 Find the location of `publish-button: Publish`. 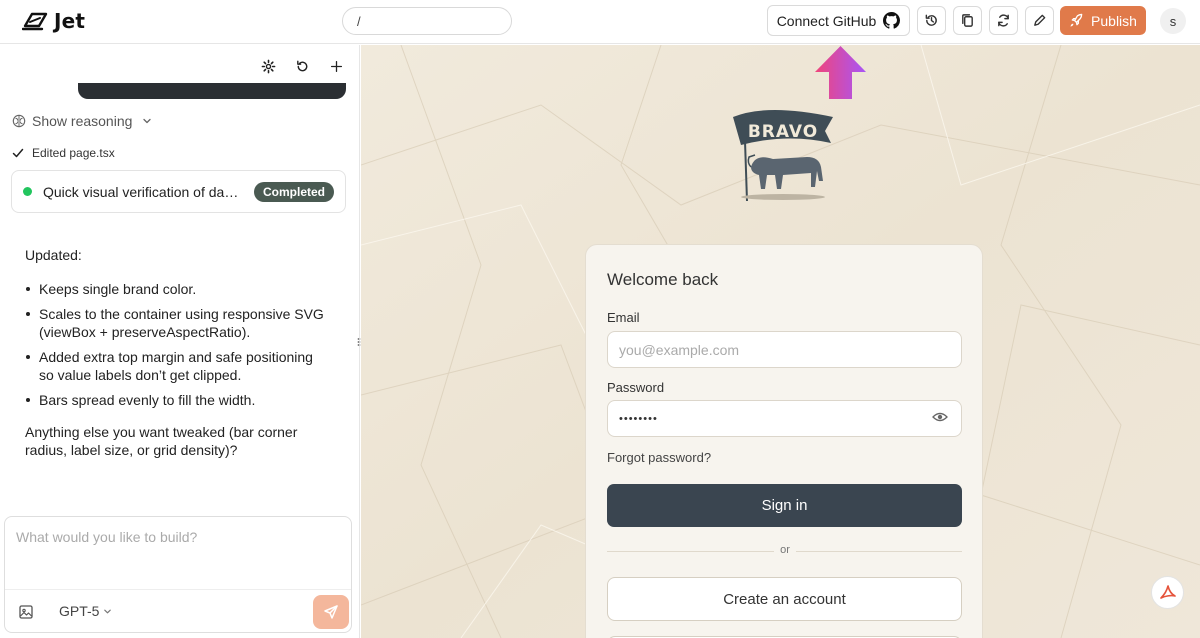

publish-button: Publish is located at coordinates (1103, 20).